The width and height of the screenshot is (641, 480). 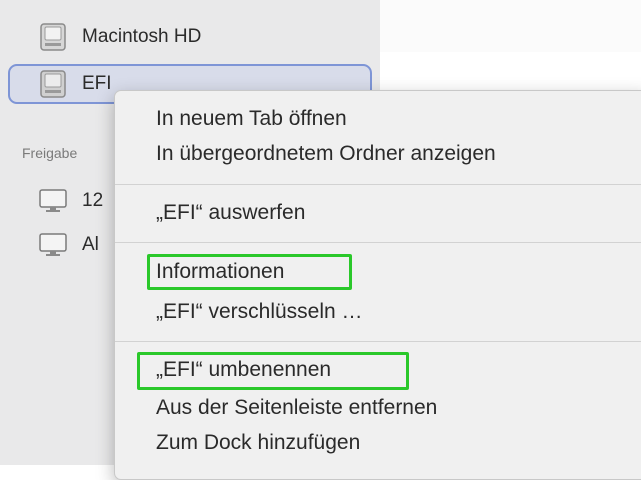 I want to click on sidebar-item-label: Al, so click(x=90, y=244).